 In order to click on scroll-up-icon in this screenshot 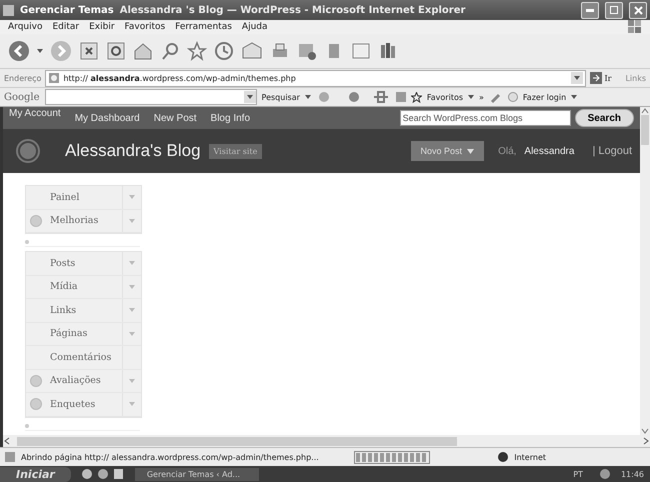, I will do `click(645, 111)`.